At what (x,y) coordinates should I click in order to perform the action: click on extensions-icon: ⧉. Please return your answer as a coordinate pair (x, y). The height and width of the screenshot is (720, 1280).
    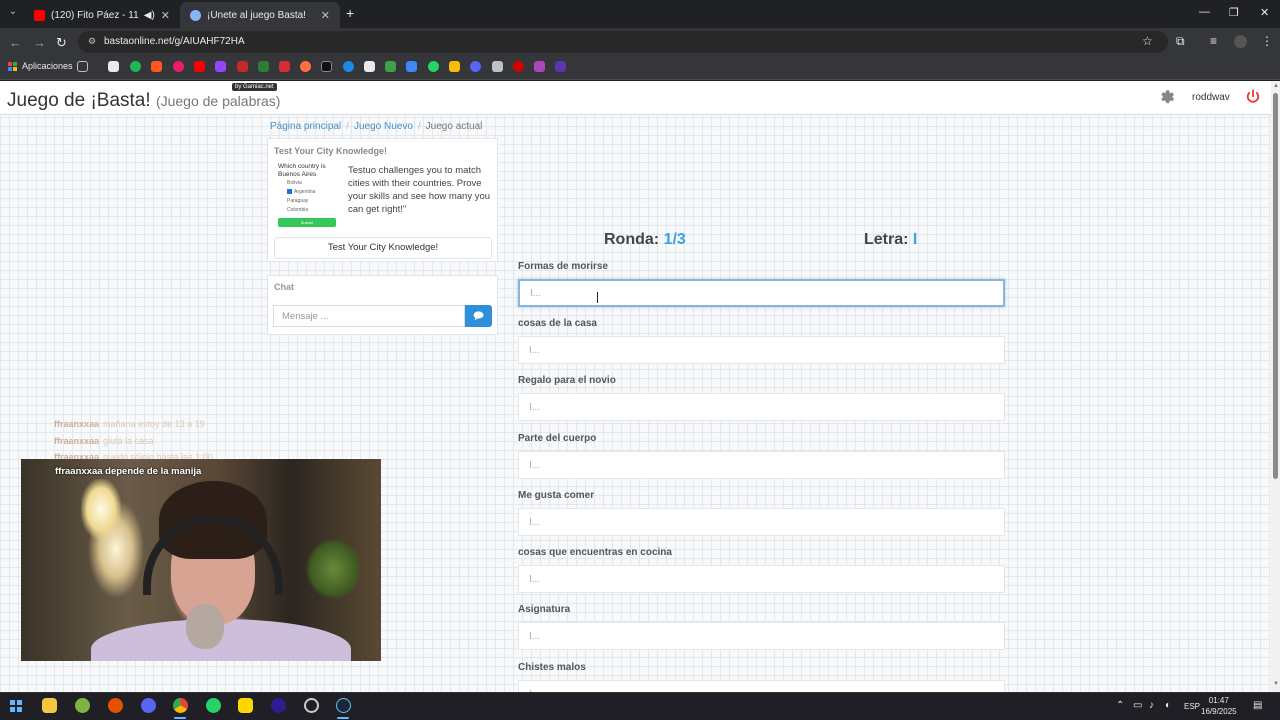
    Looking at the image, I should click on (1180, 41).